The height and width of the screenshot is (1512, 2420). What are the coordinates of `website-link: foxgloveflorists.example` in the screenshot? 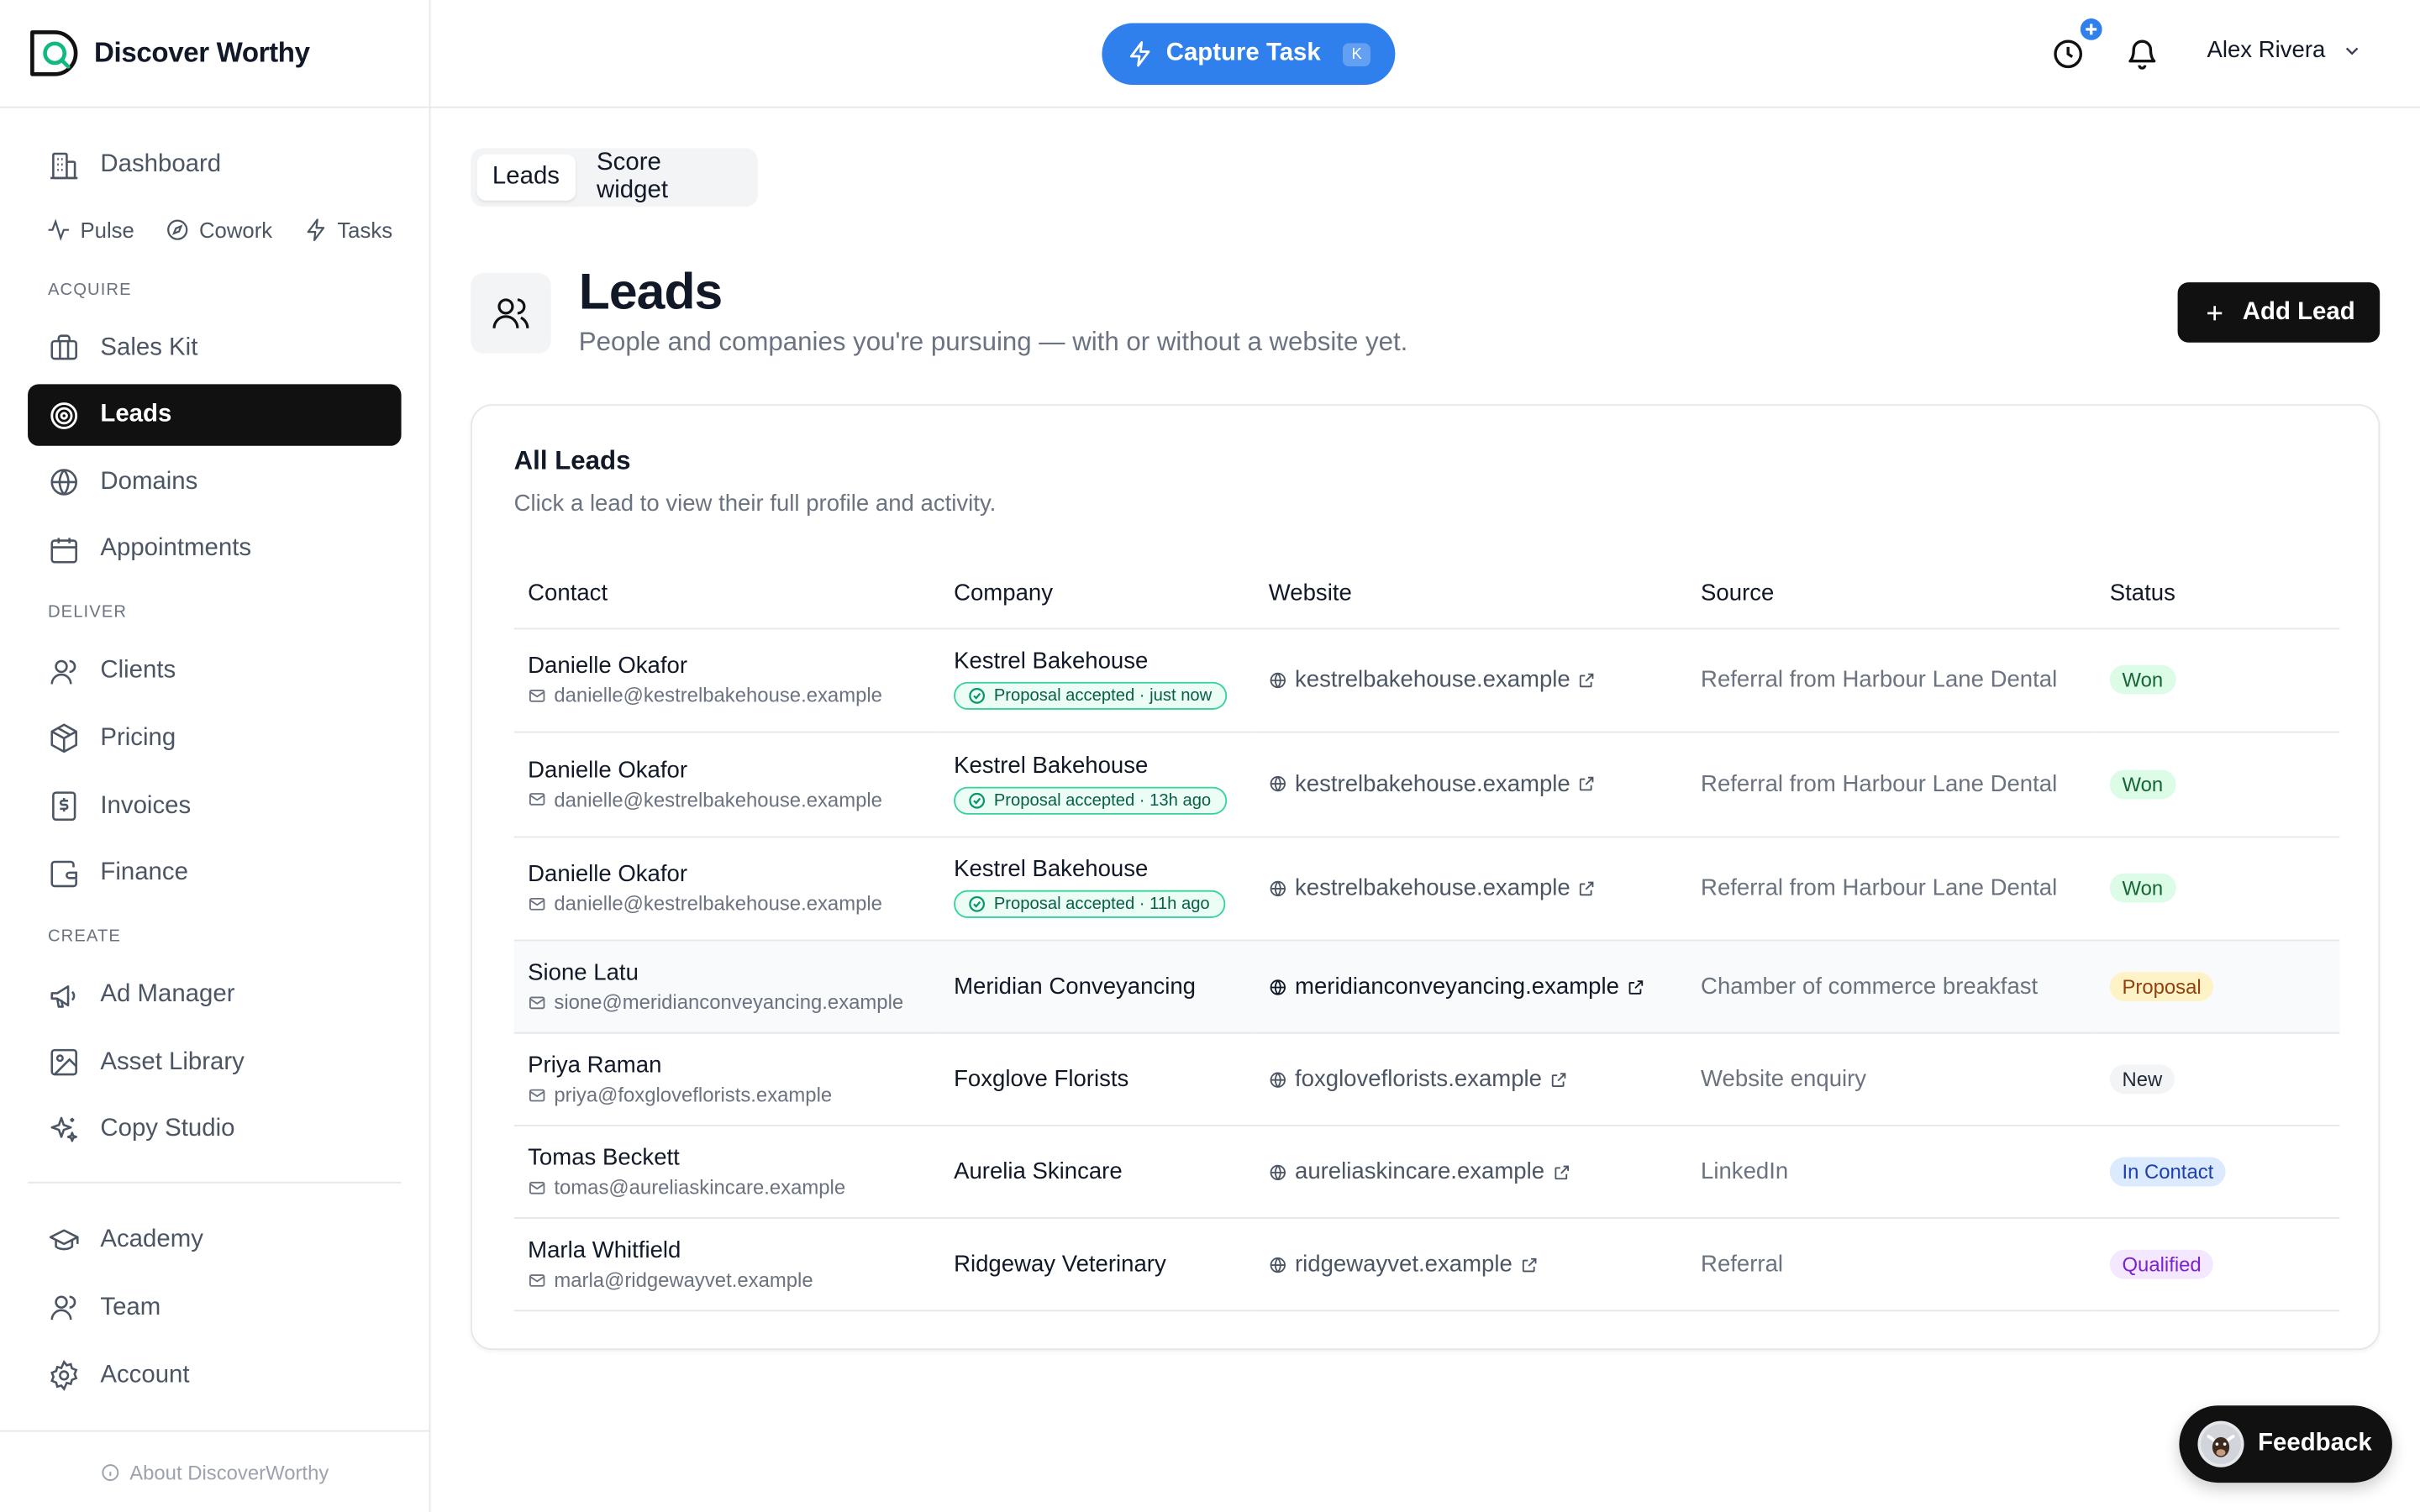 It's located at (1478, 1079).